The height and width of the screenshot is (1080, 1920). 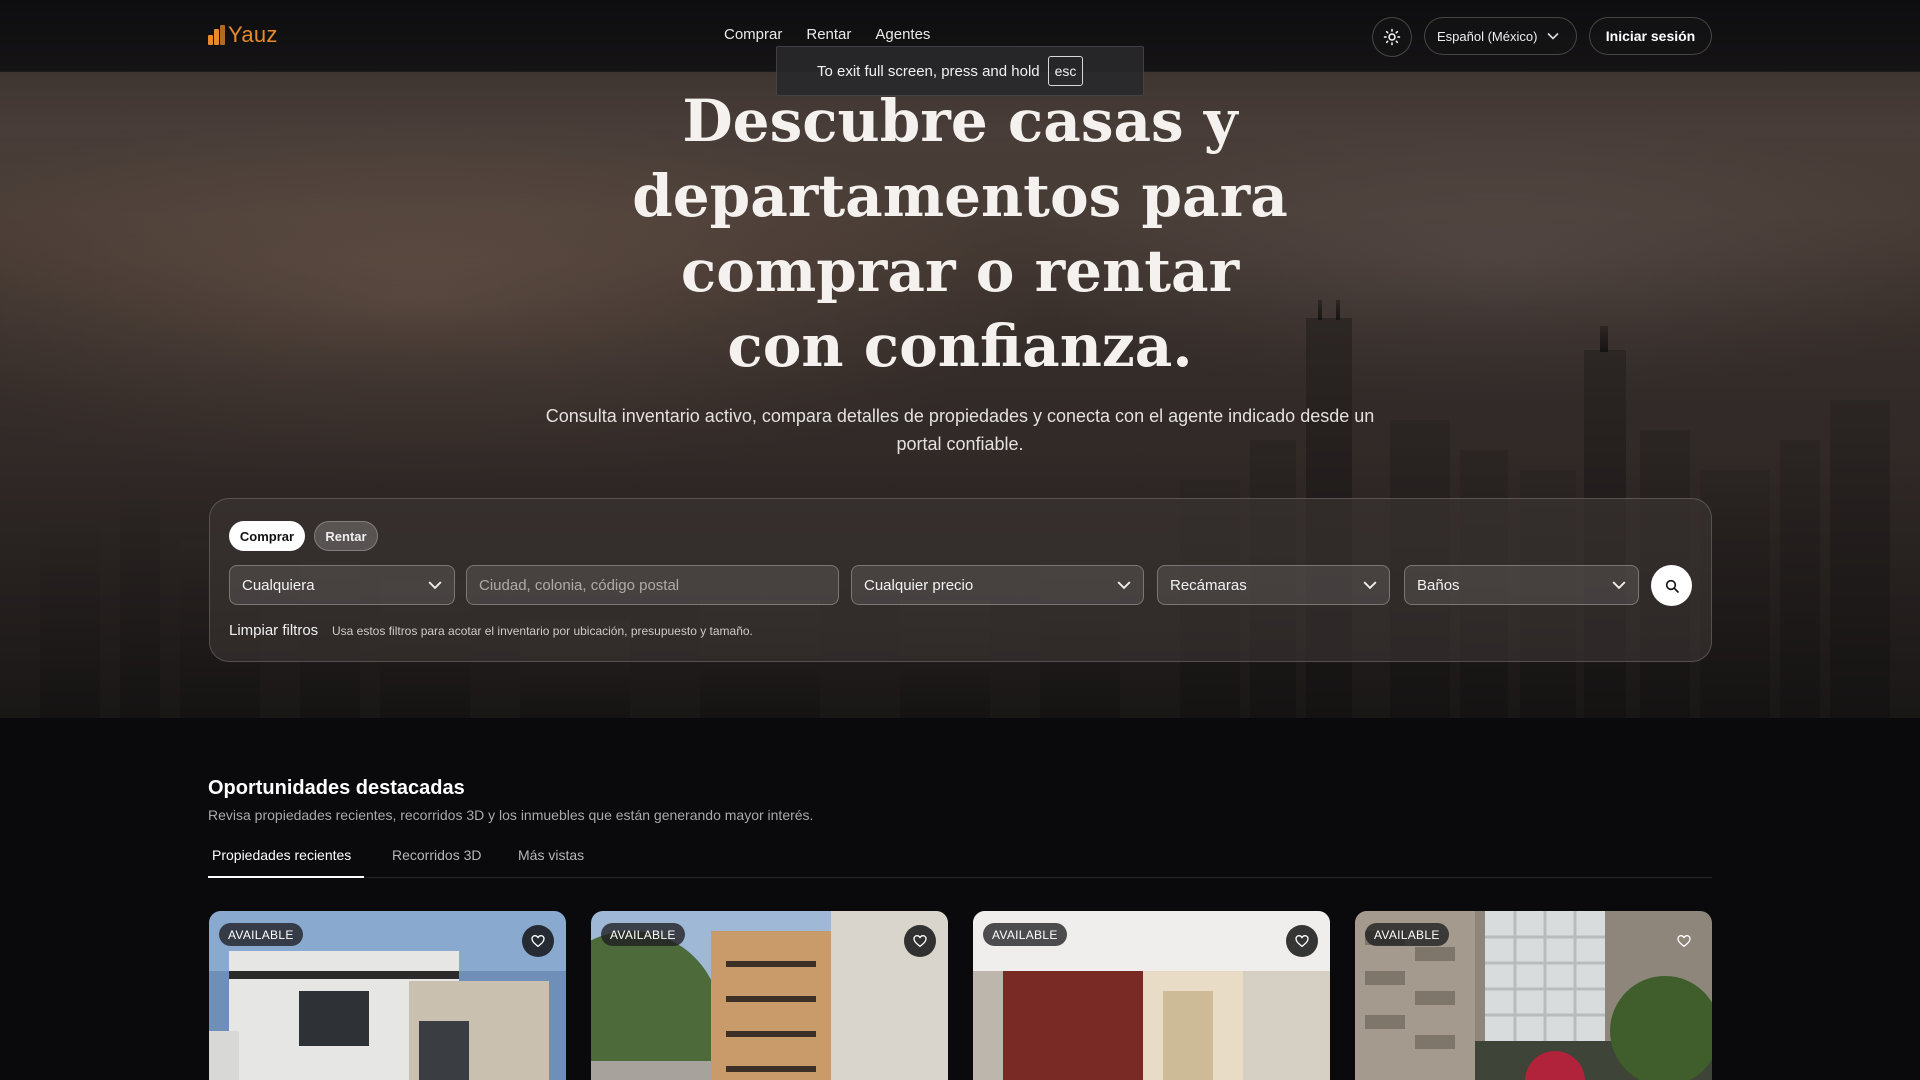 I want to click on hero-title-line: comprar o rentar, so click(x=960, y=271).